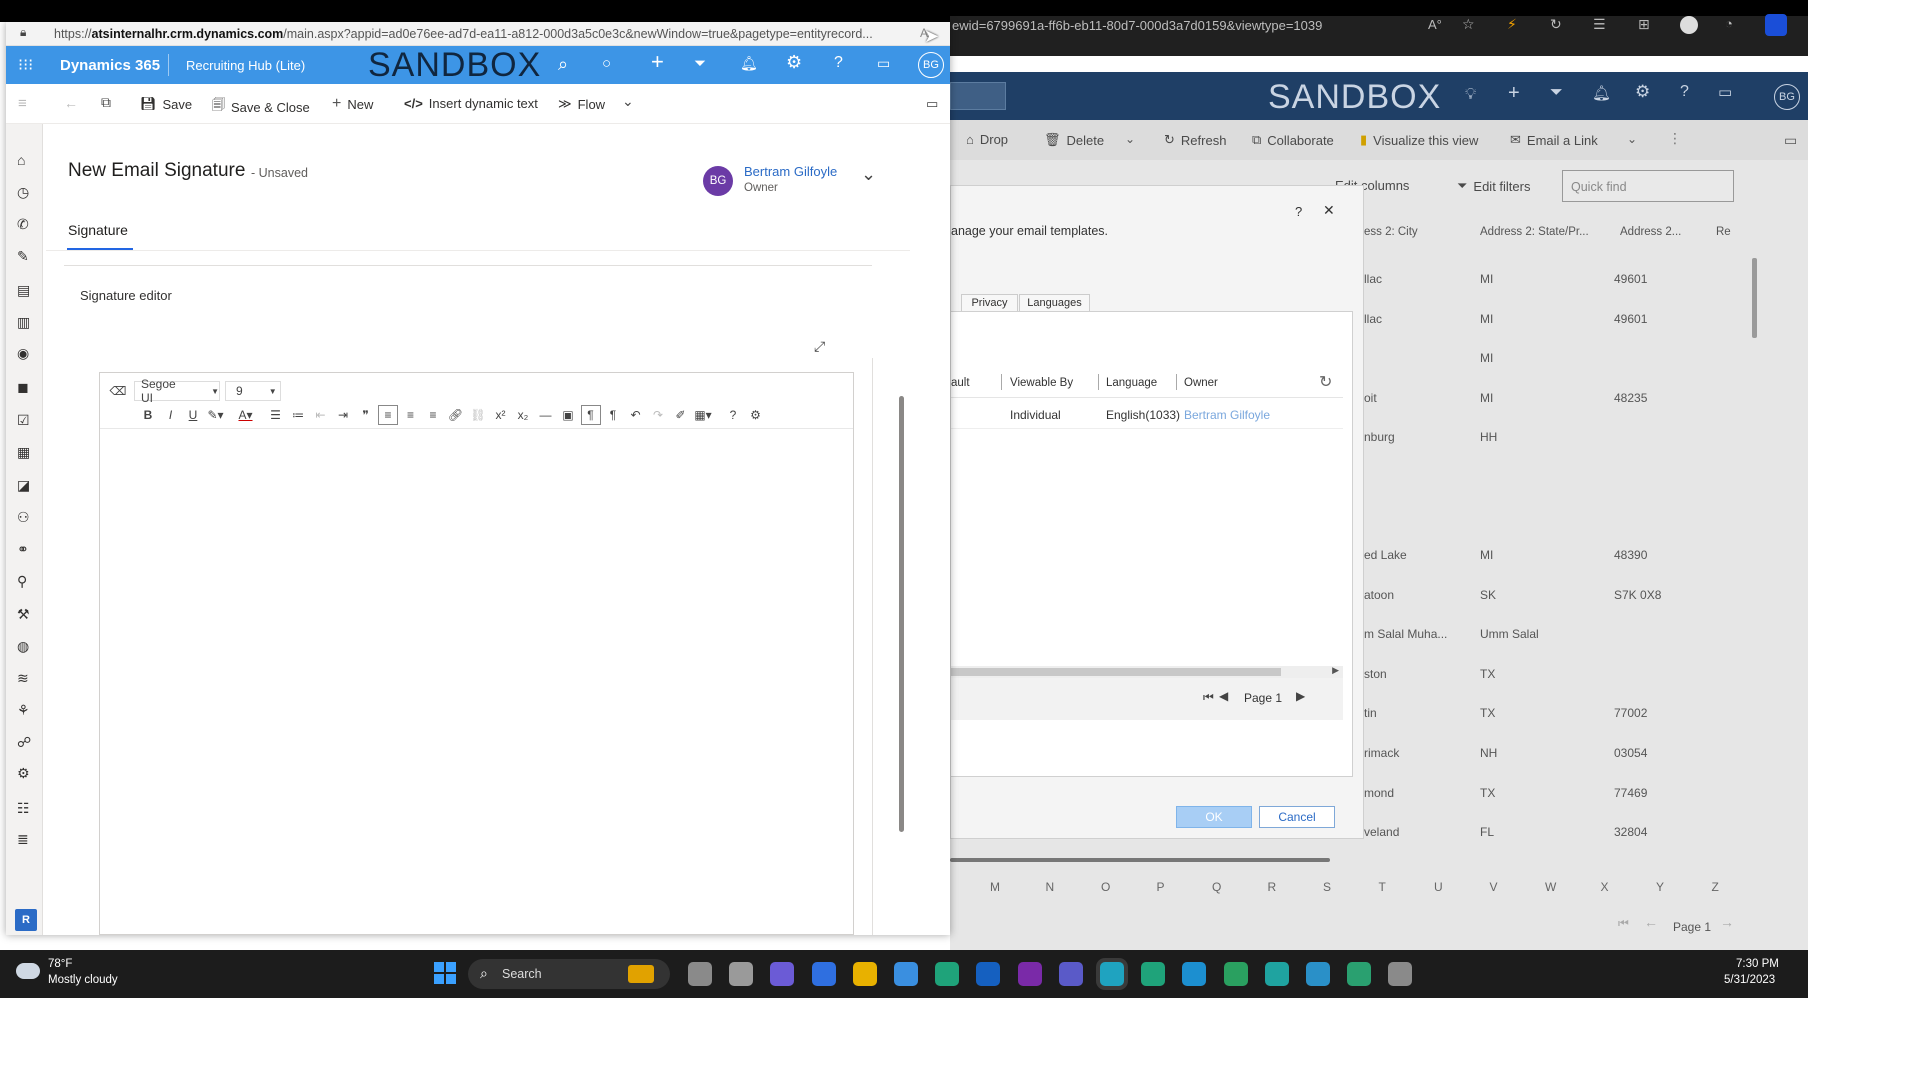 The height and width of the screenshot is (1080, 1920). What do you see at coordinates (581, 104) in the screenshot?
I see `flow-button: ≫ Flow` at bounding box center [581, 104].